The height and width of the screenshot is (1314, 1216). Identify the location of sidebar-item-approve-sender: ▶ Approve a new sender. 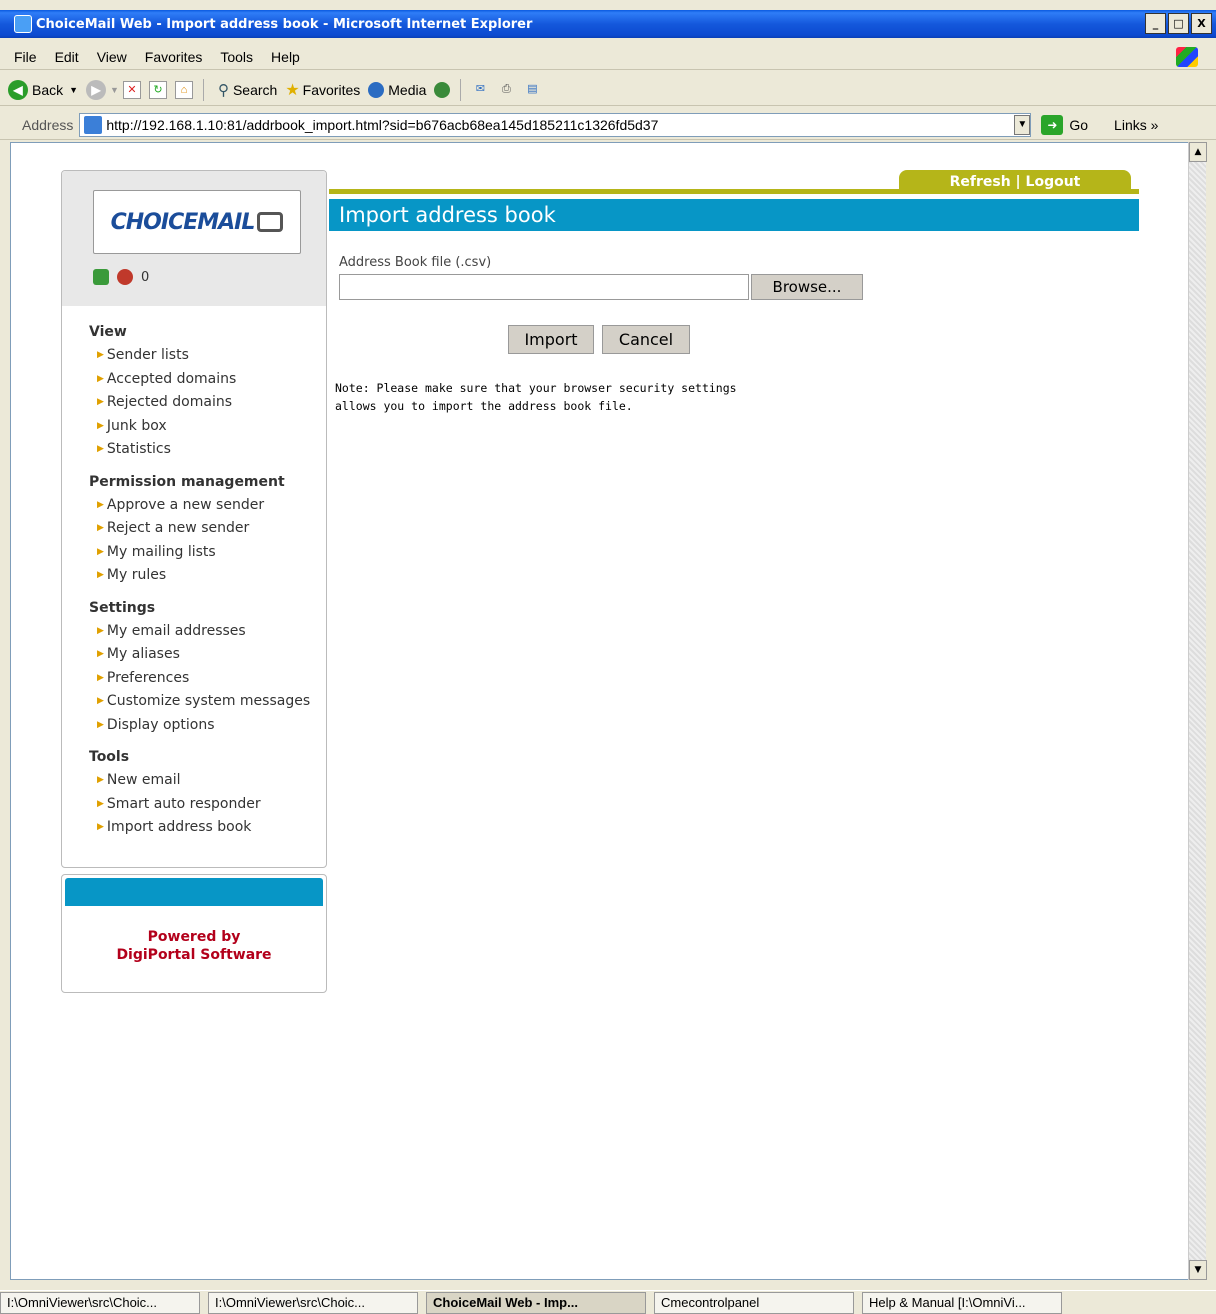
(211, 506).